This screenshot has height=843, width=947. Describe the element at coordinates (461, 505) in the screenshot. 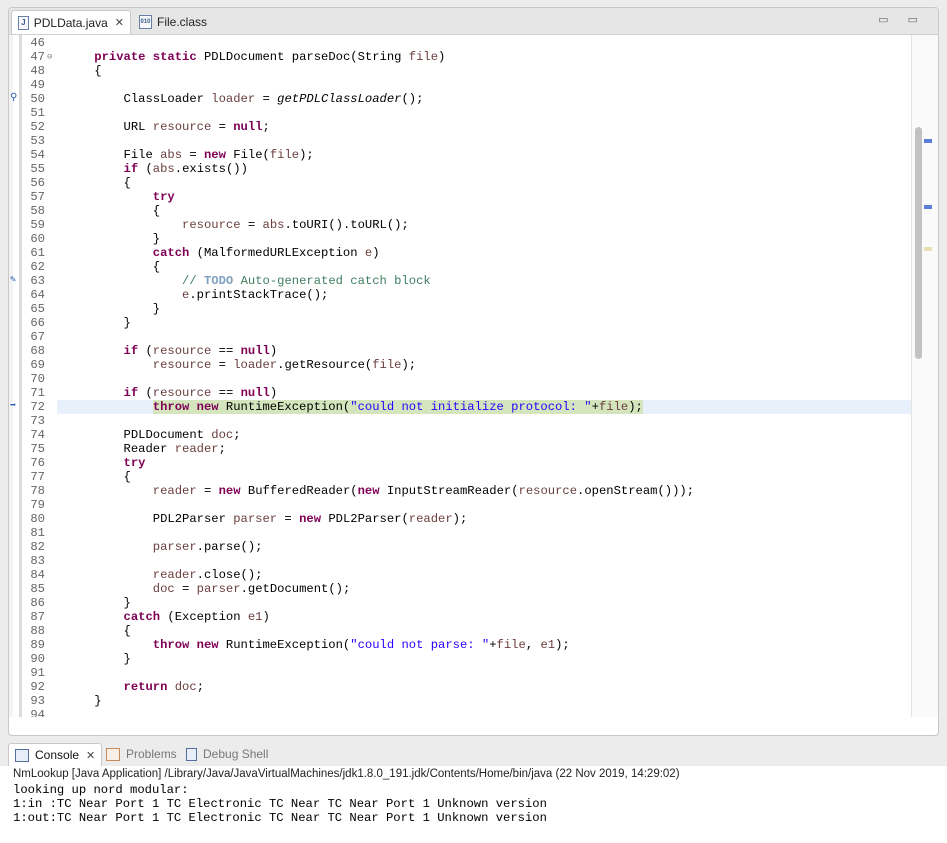

I see `code-line: 79` at that location.